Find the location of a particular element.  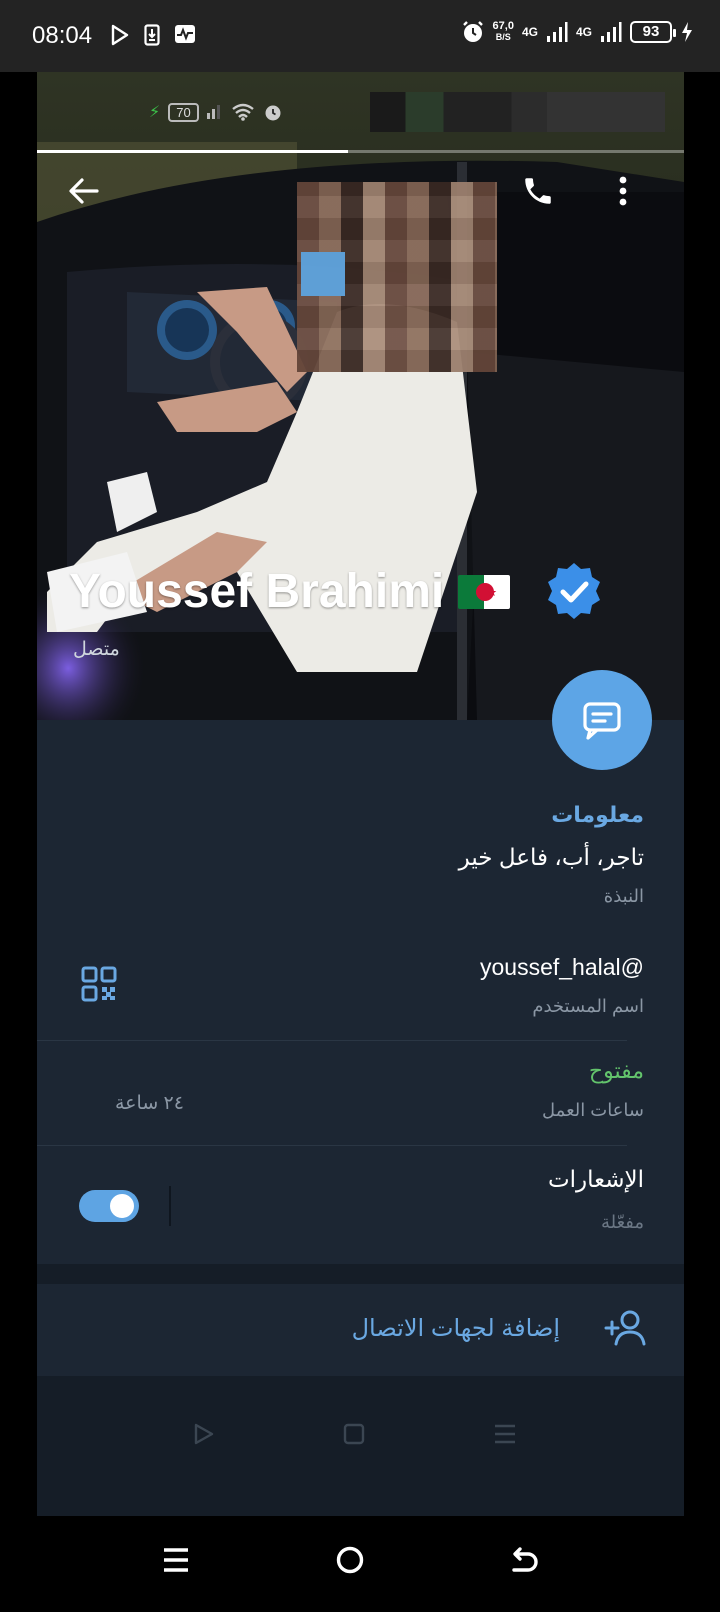

back-arrow-icon is located at coordinates (525, 1559).